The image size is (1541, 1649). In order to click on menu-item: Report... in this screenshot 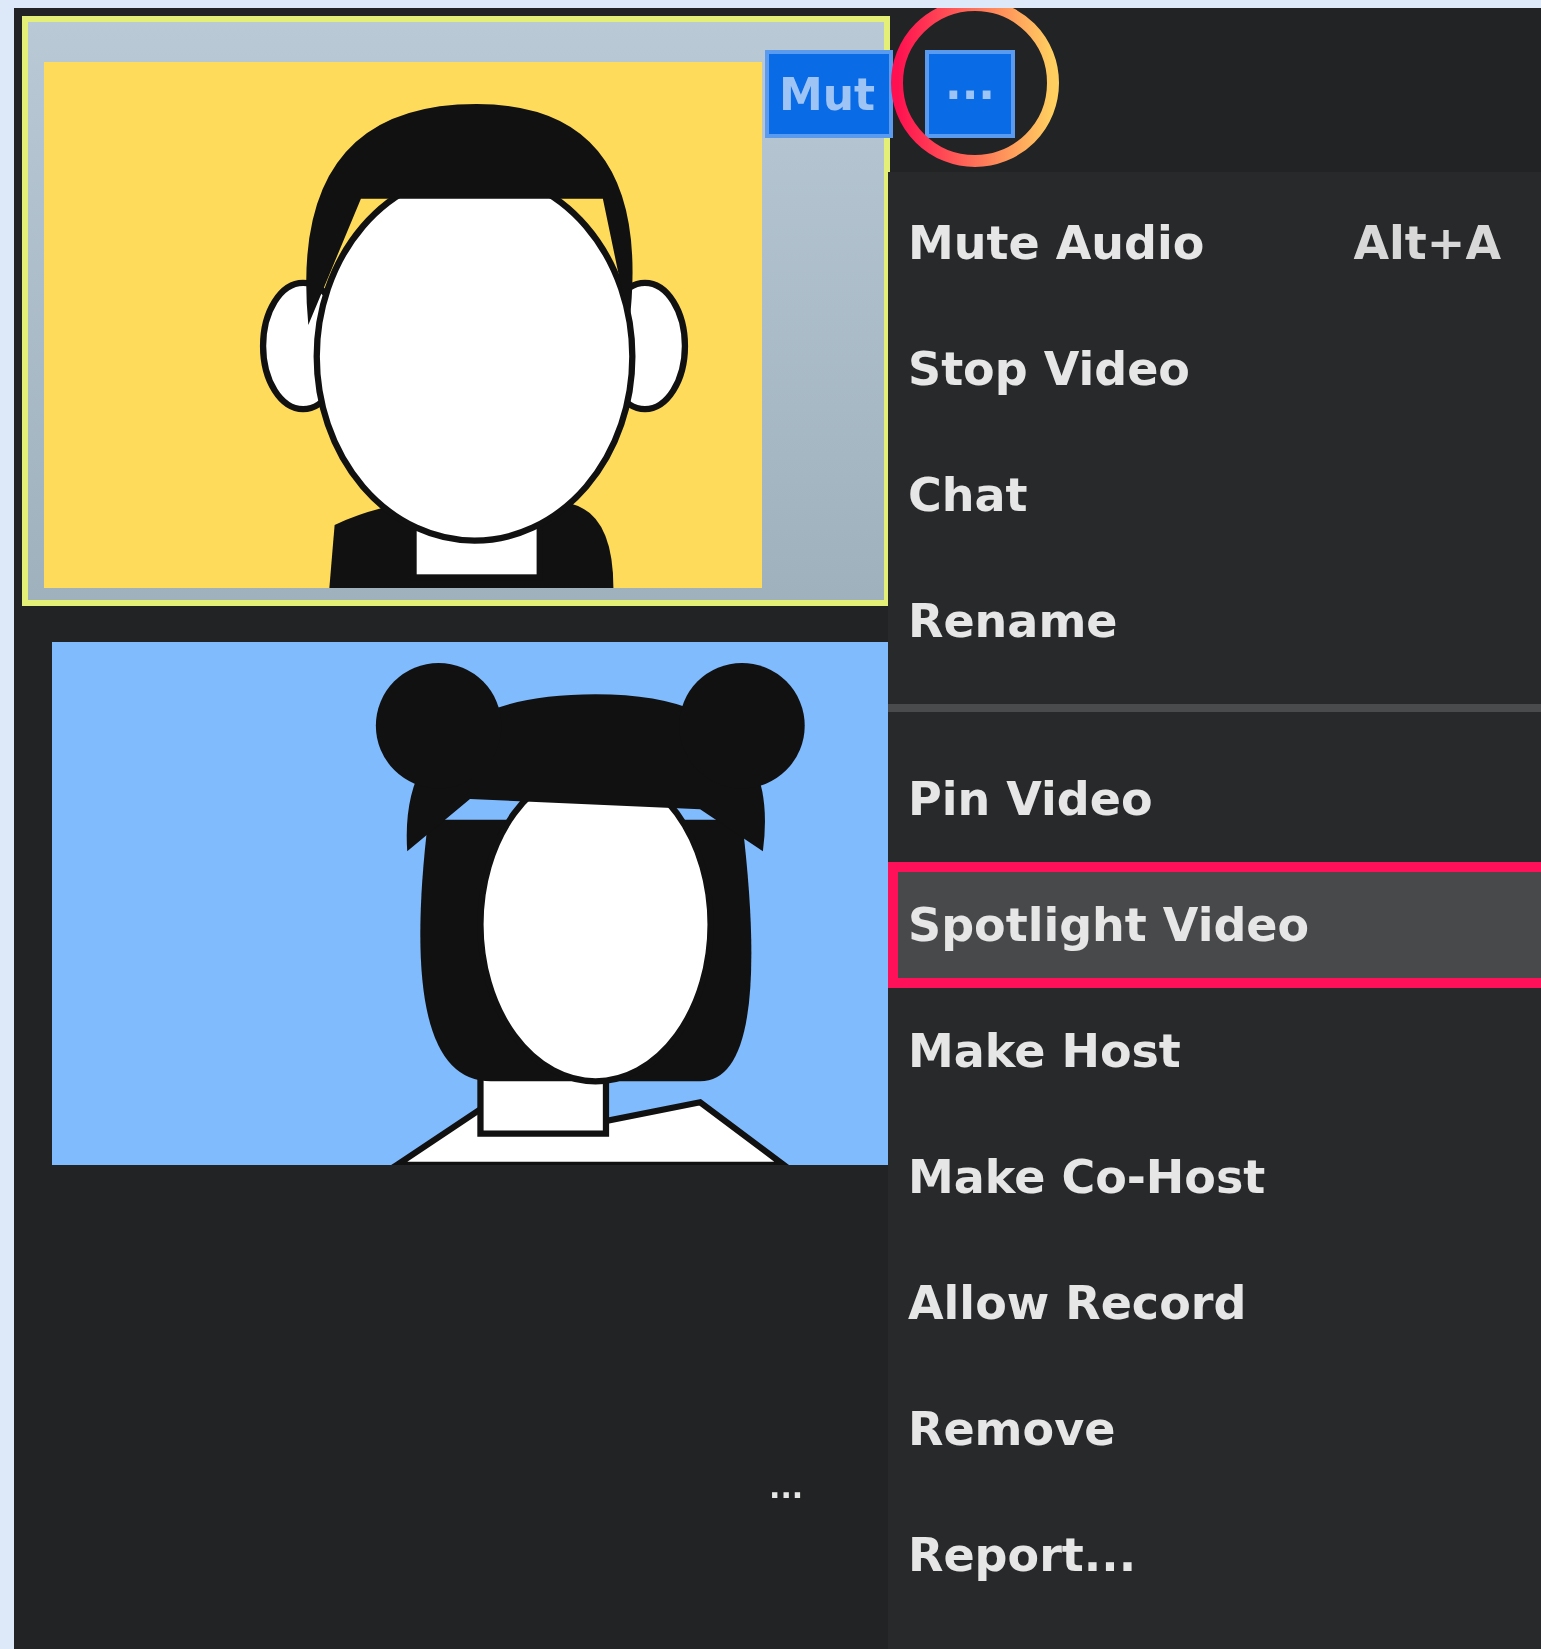, I will do `click(1214, 1555)`.